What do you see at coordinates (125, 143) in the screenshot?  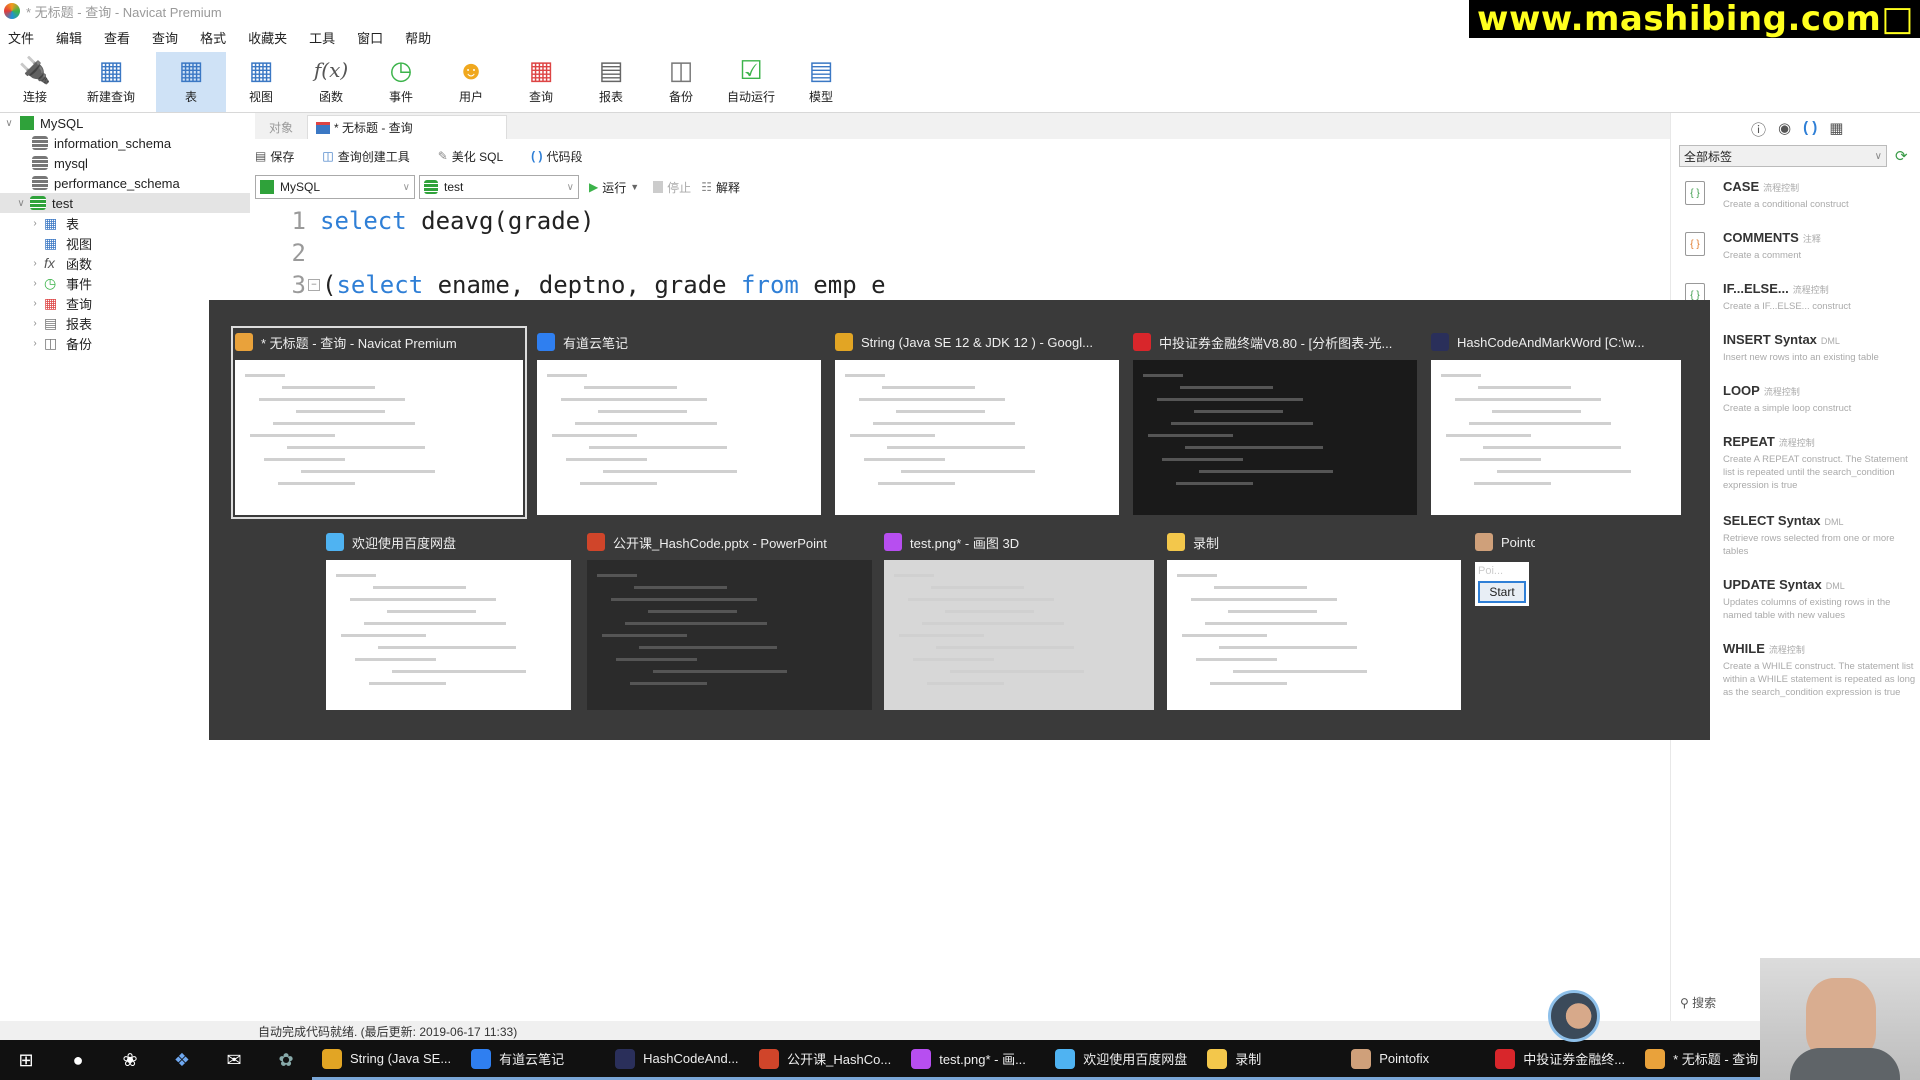 I see `tree-db-information-schema: information_schema` at bounding box center [125, 143].